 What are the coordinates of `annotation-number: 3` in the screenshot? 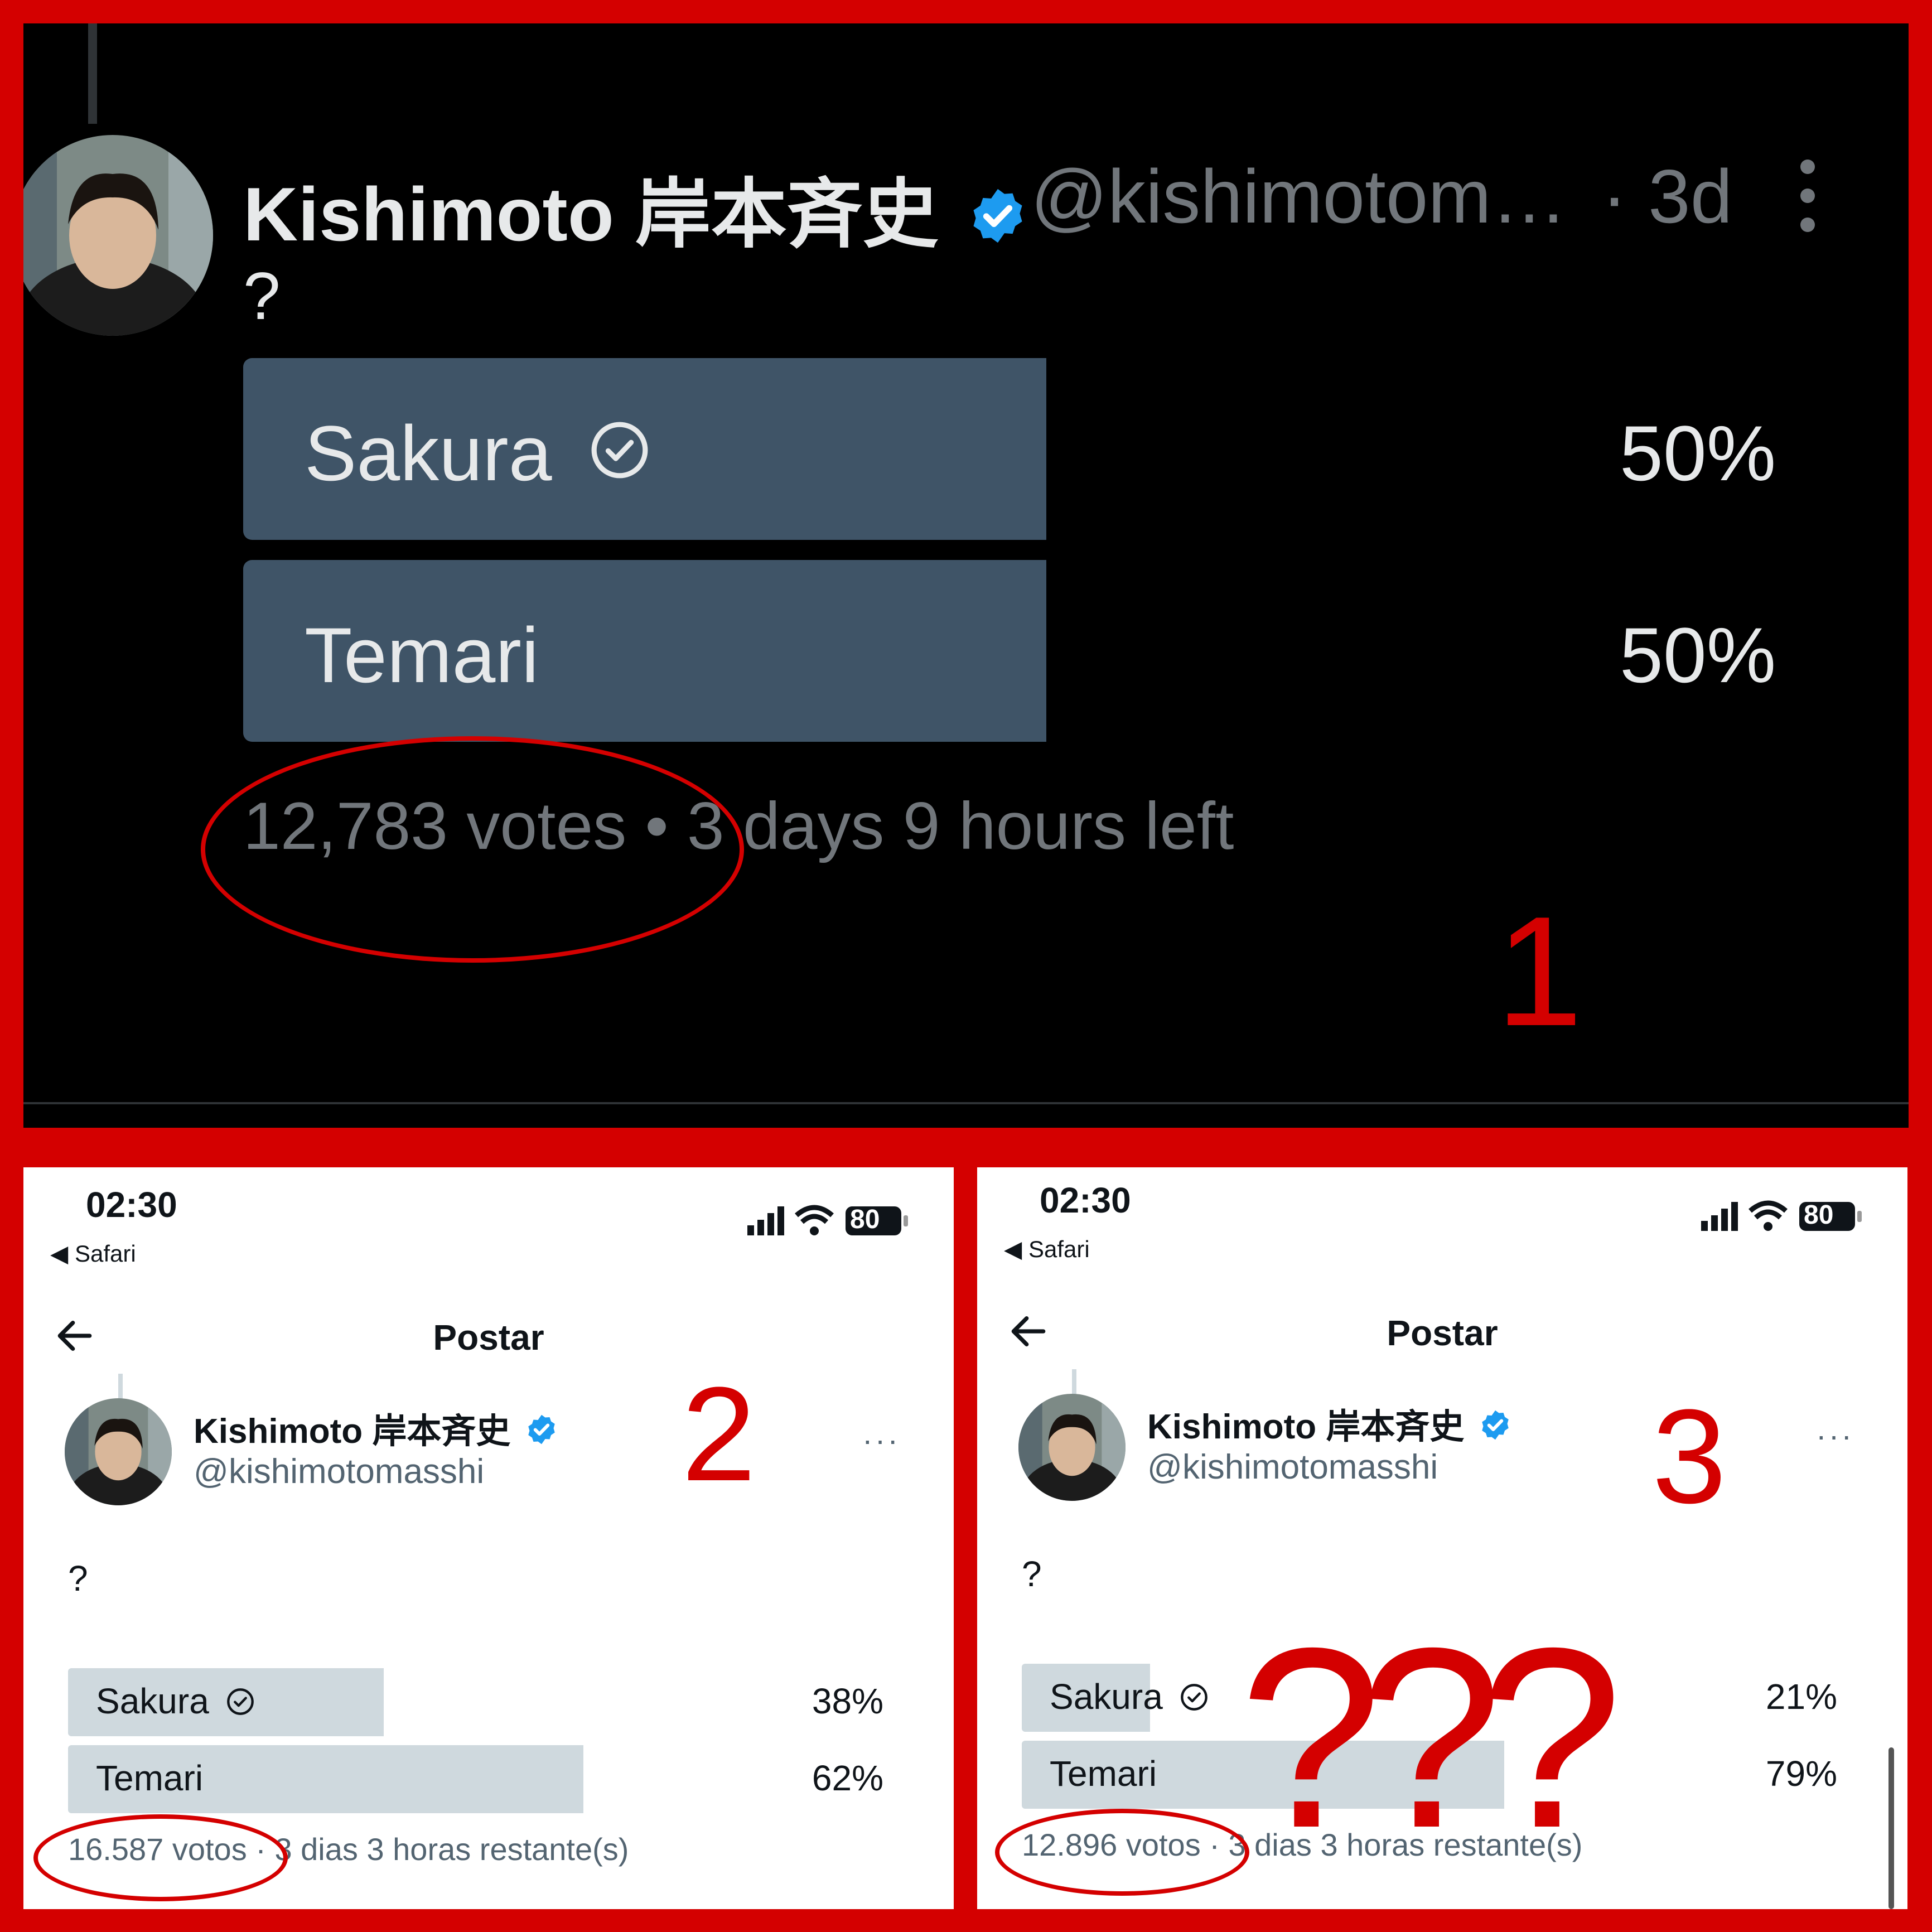 It's located at (1689, 1456).